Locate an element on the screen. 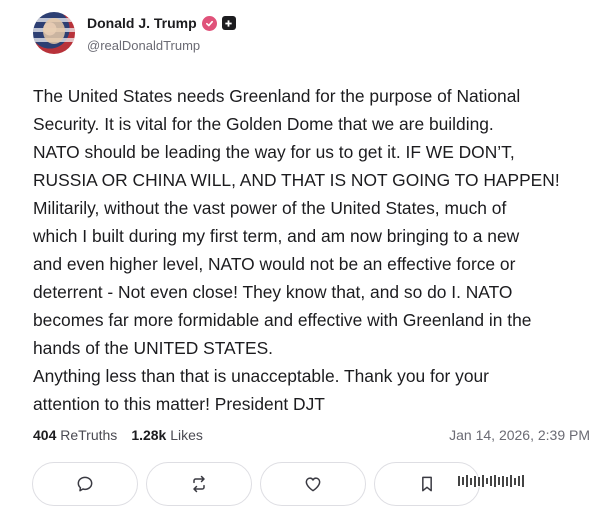 The width and height of the screenshot is (604, 507). post-stats: 404 ReTruths 1.28k Likes is located at coordinates (118, 435).